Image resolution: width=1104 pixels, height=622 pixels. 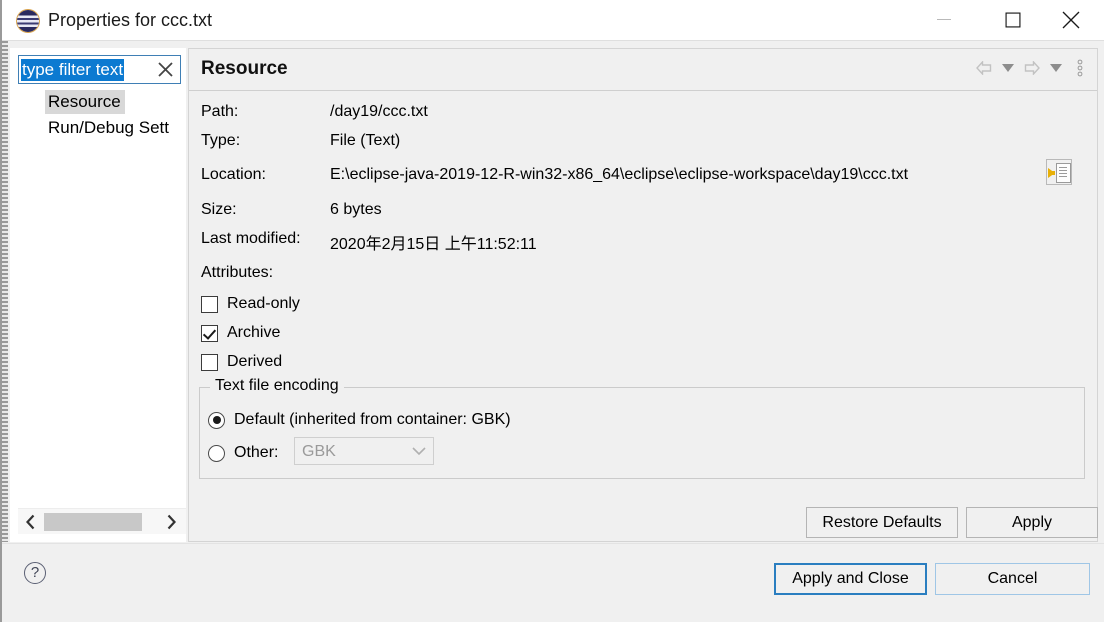 I want to click on restore-defaults-button: Restore Defaults, so click(x=882, y=522).